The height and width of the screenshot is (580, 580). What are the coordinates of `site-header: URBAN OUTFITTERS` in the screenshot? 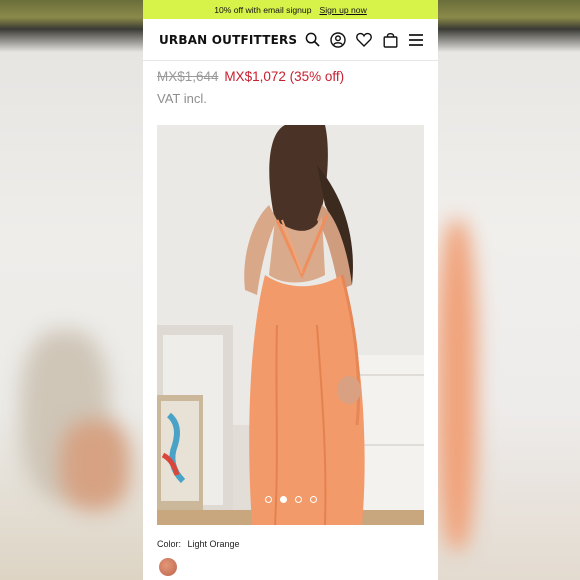 It's located at (290, 40).